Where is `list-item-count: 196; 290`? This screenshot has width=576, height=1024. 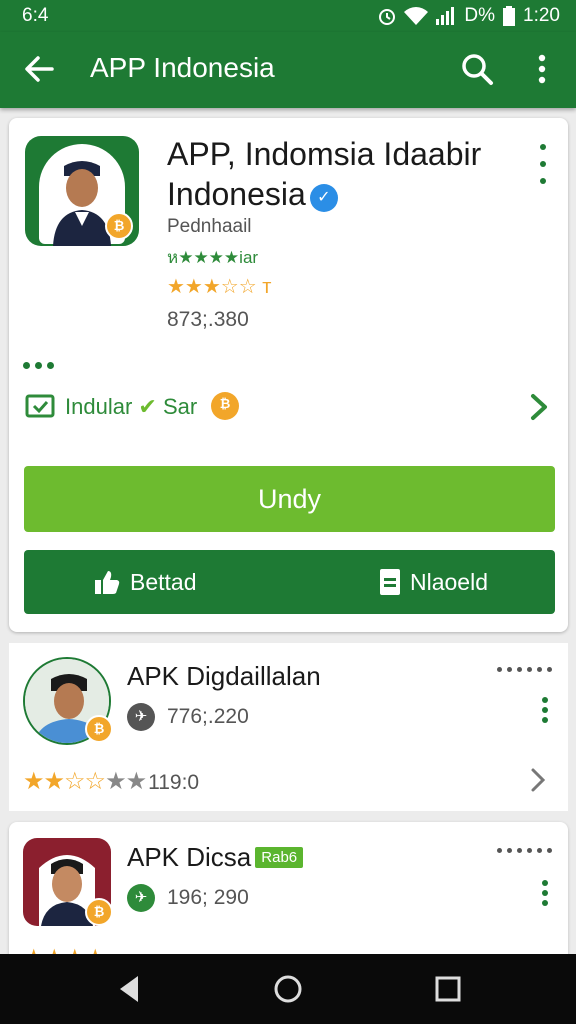 list-item-count: 196; 290 is located at coordinates (208, 897).